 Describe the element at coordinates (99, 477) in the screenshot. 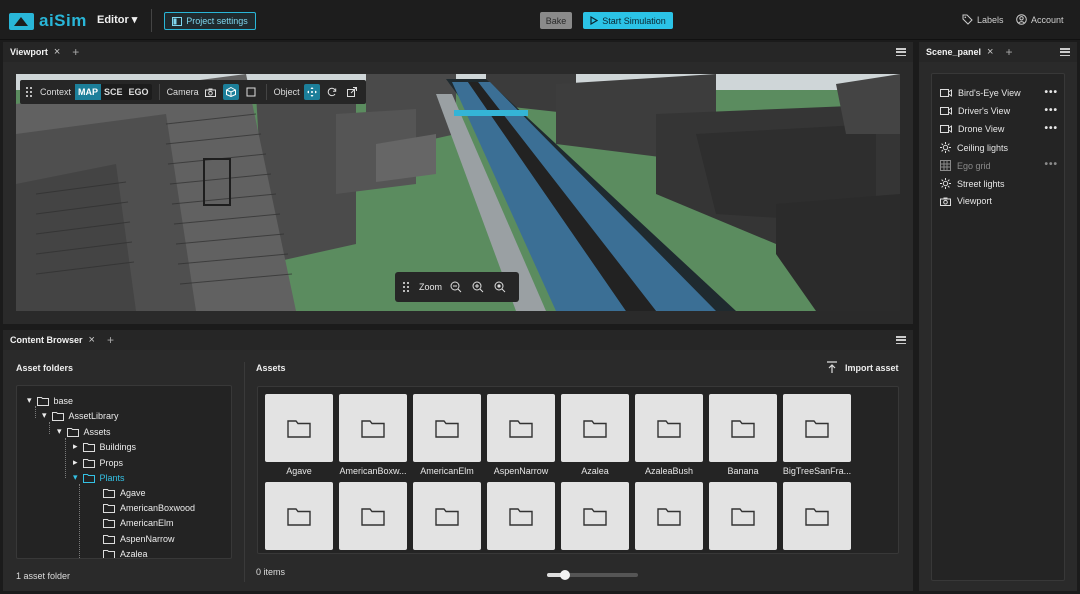

I see `tree-node-plants: ▾ Plants` at that location.